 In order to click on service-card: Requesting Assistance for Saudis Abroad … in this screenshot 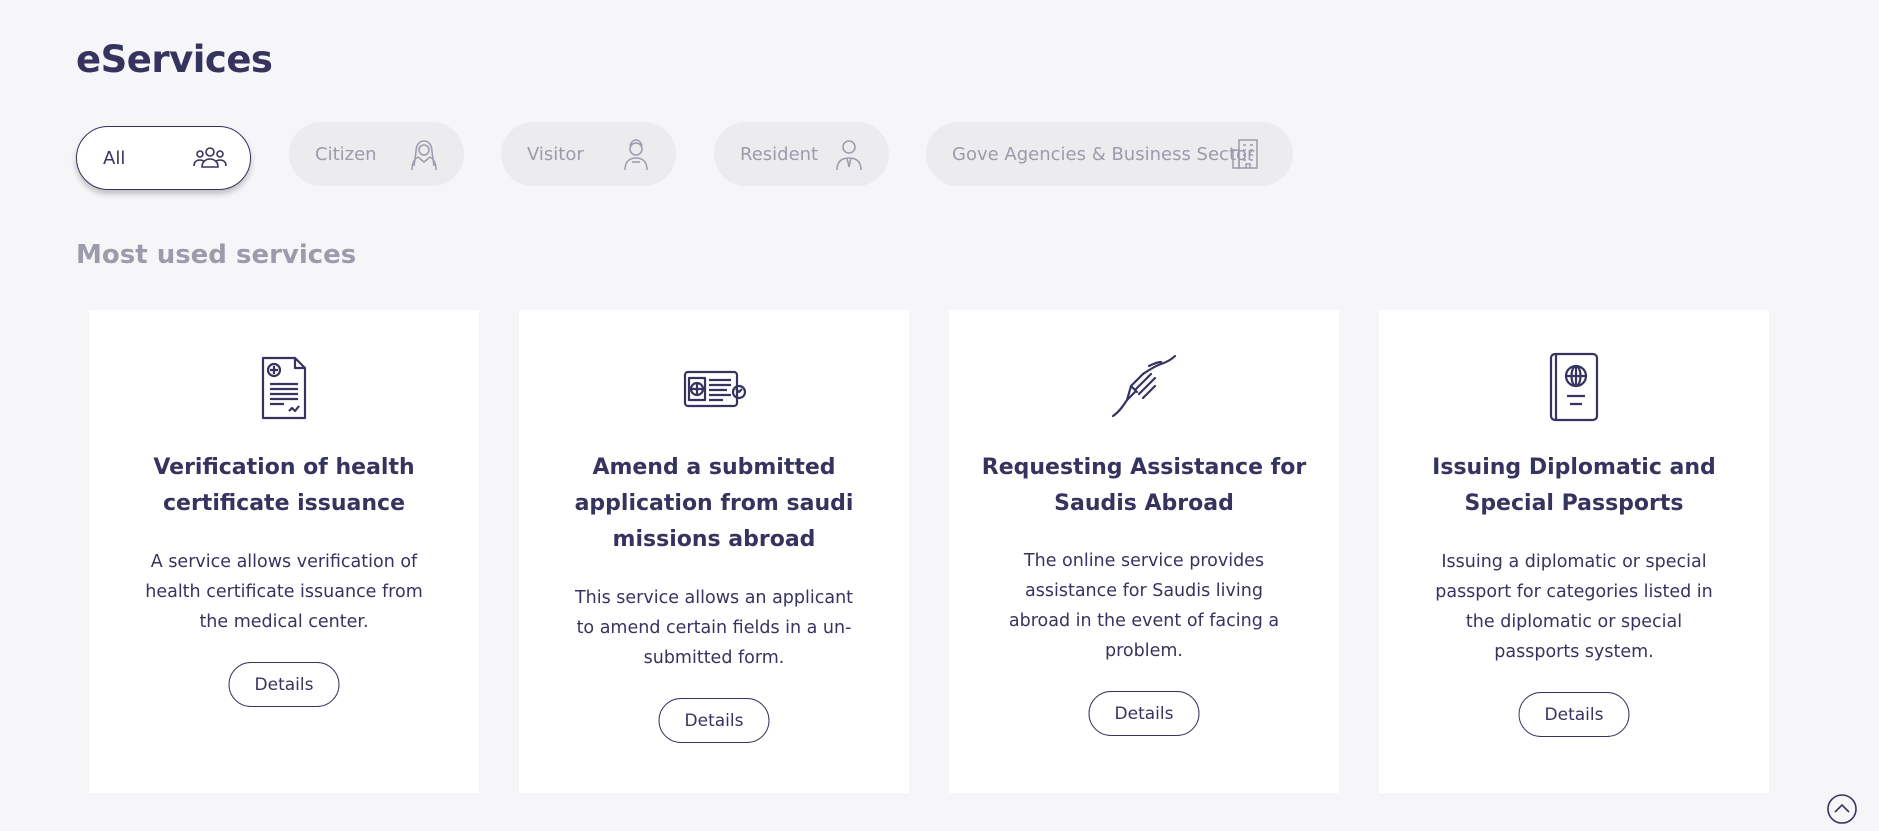, I will do `click(1144, 551)`.